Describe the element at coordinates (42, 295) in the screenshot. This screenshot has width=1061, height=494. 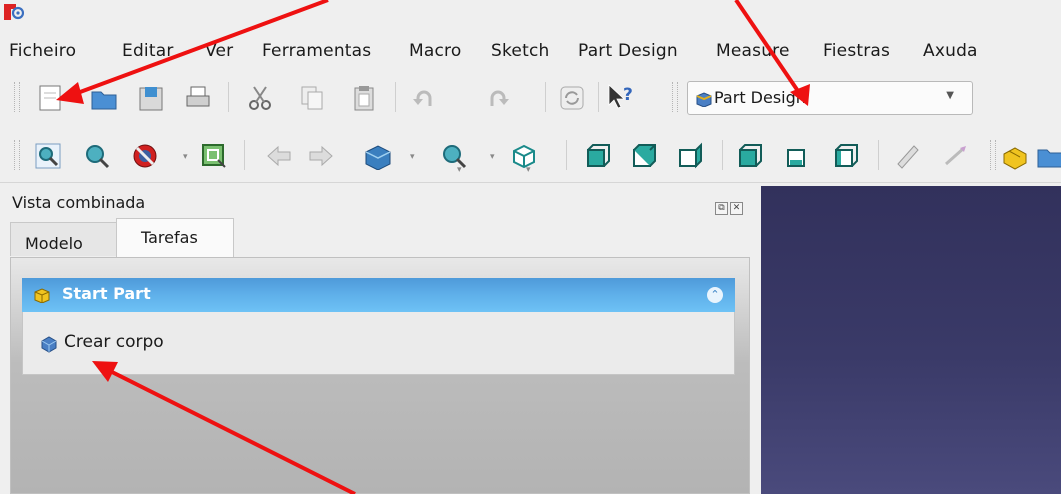
I see `part-cube-icon` at that location.